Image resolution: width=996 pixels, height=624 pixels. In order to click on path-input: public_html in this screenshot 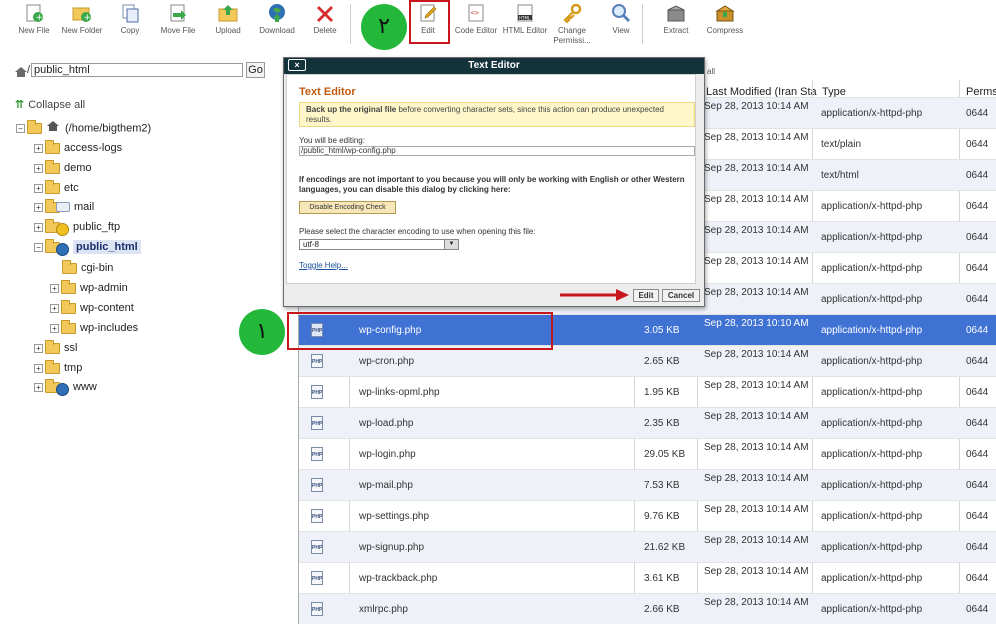, I will do `click(137, 70)`.